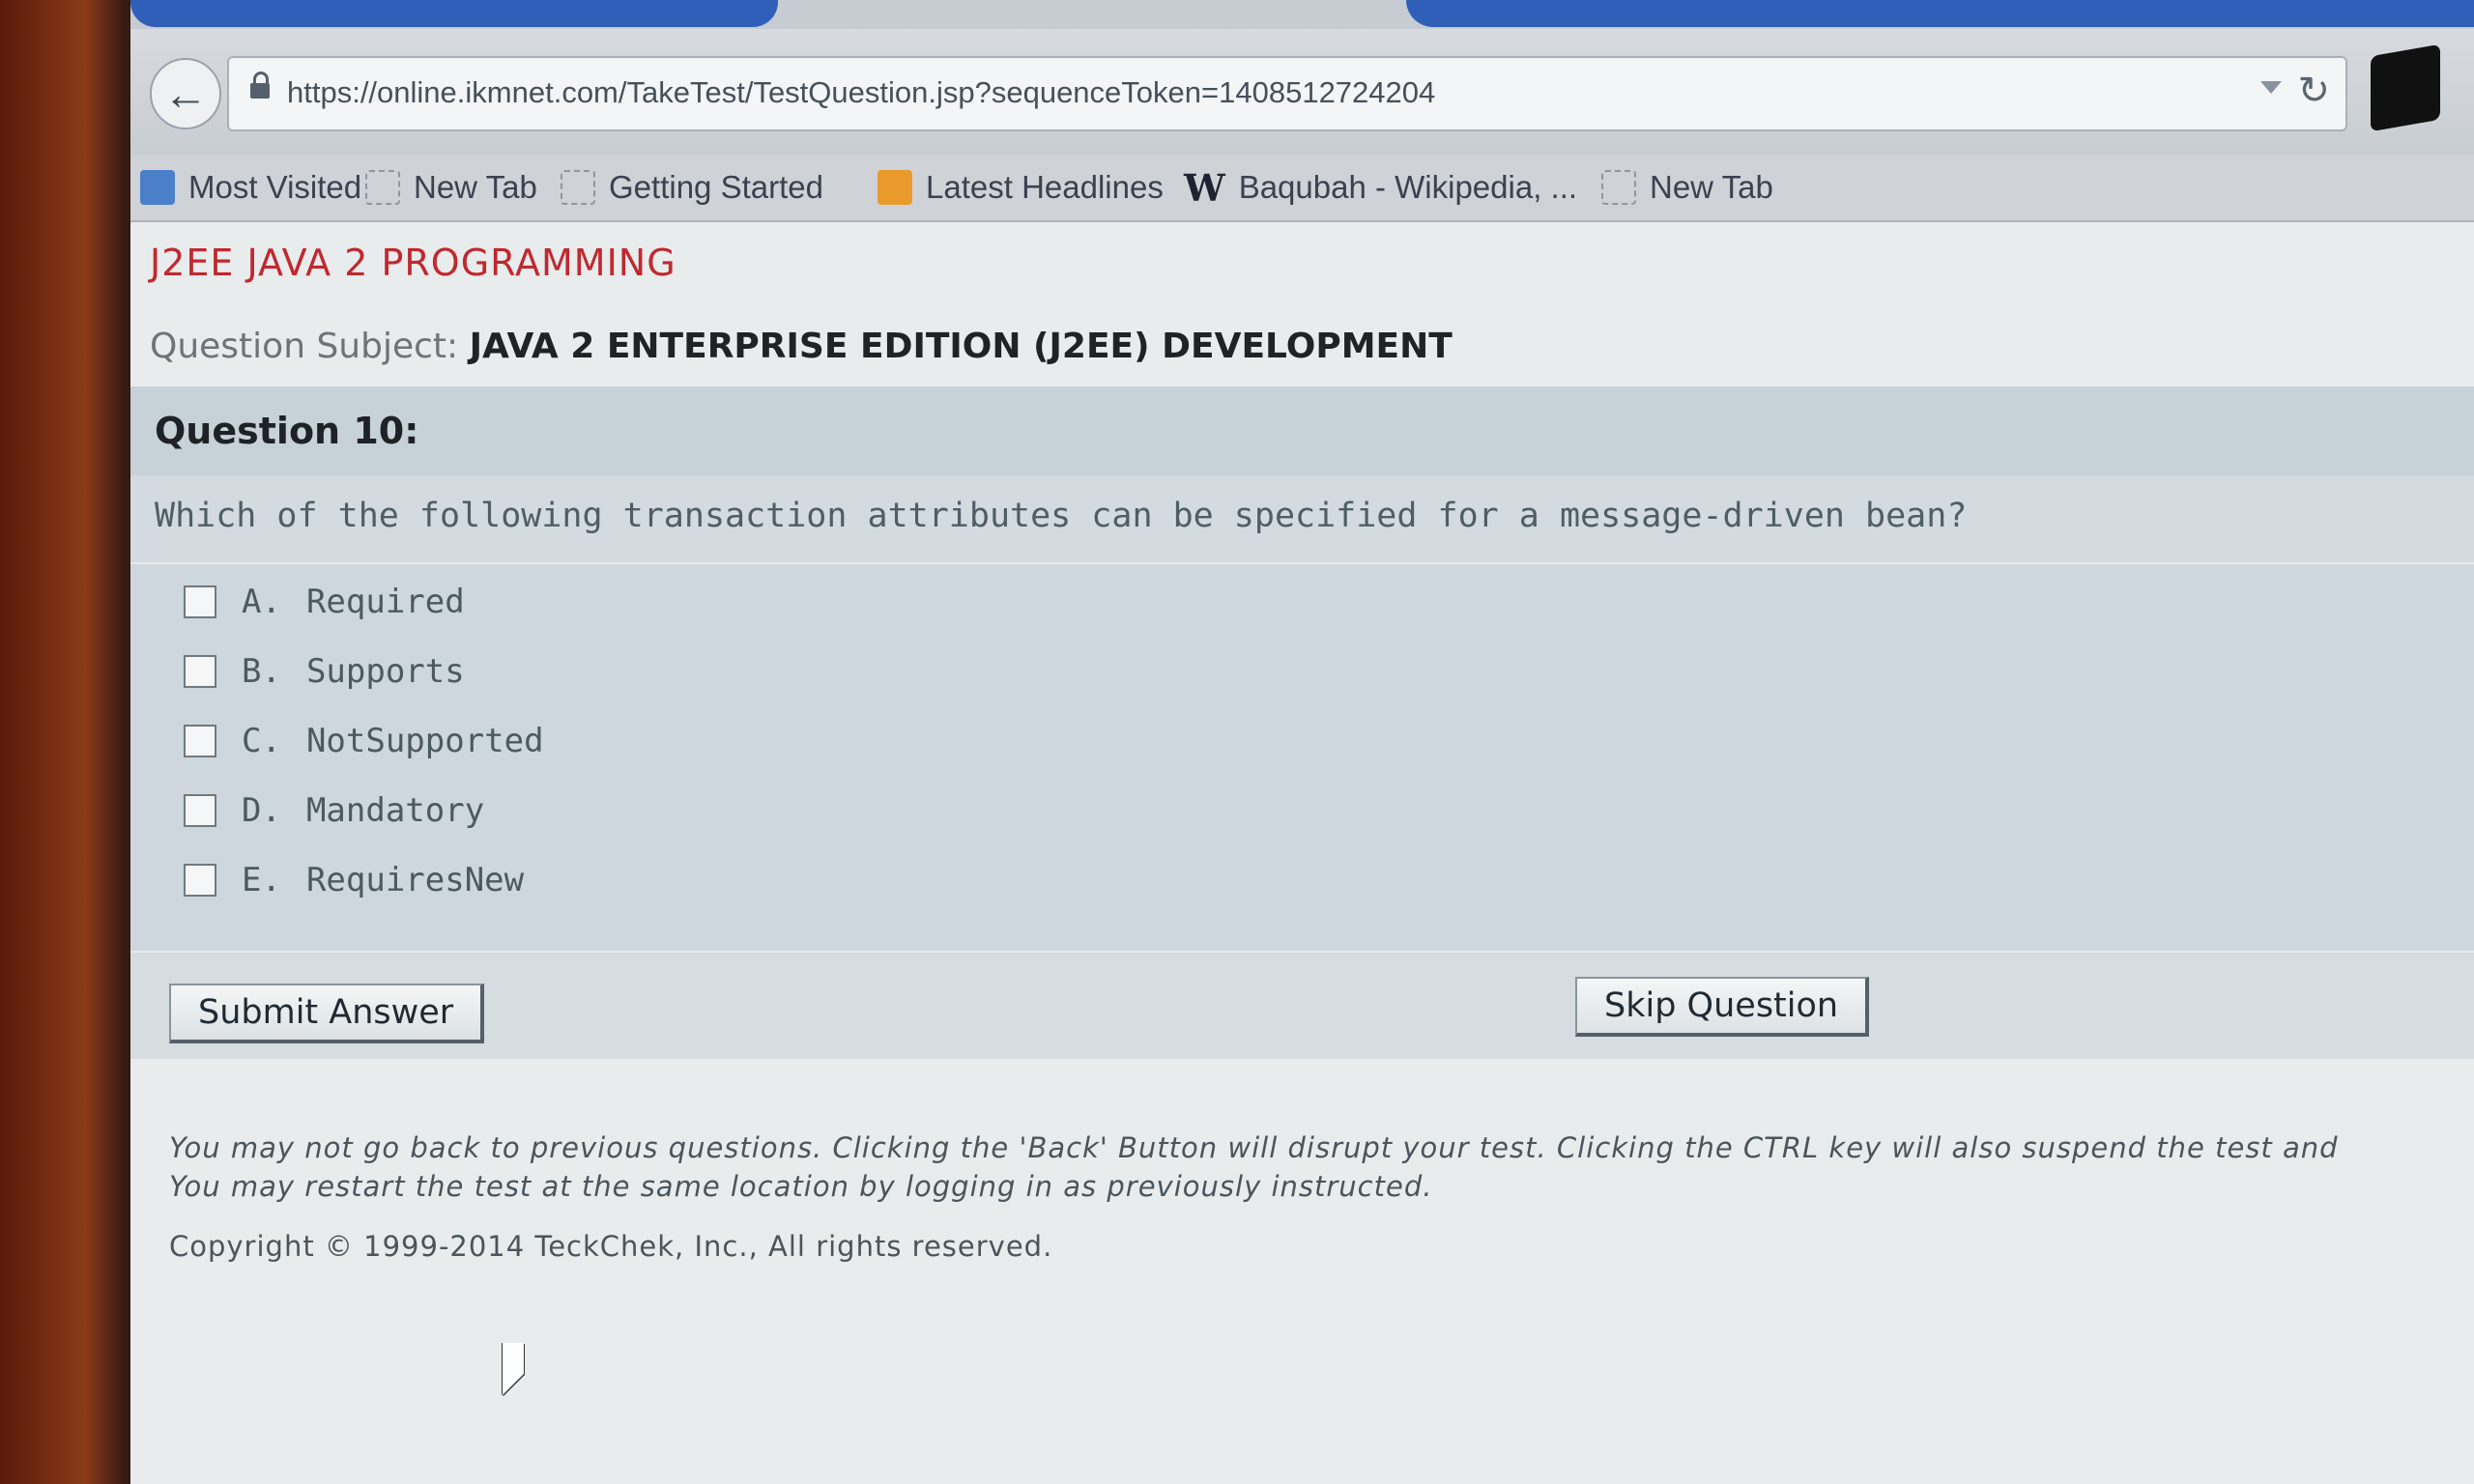 The height and width of the screenshot is (1484, 2474). What do you see at coordinates (2314, 91) in the screenshot?
I see `reload-icon: ↻` at bounding box center [2314, 91].